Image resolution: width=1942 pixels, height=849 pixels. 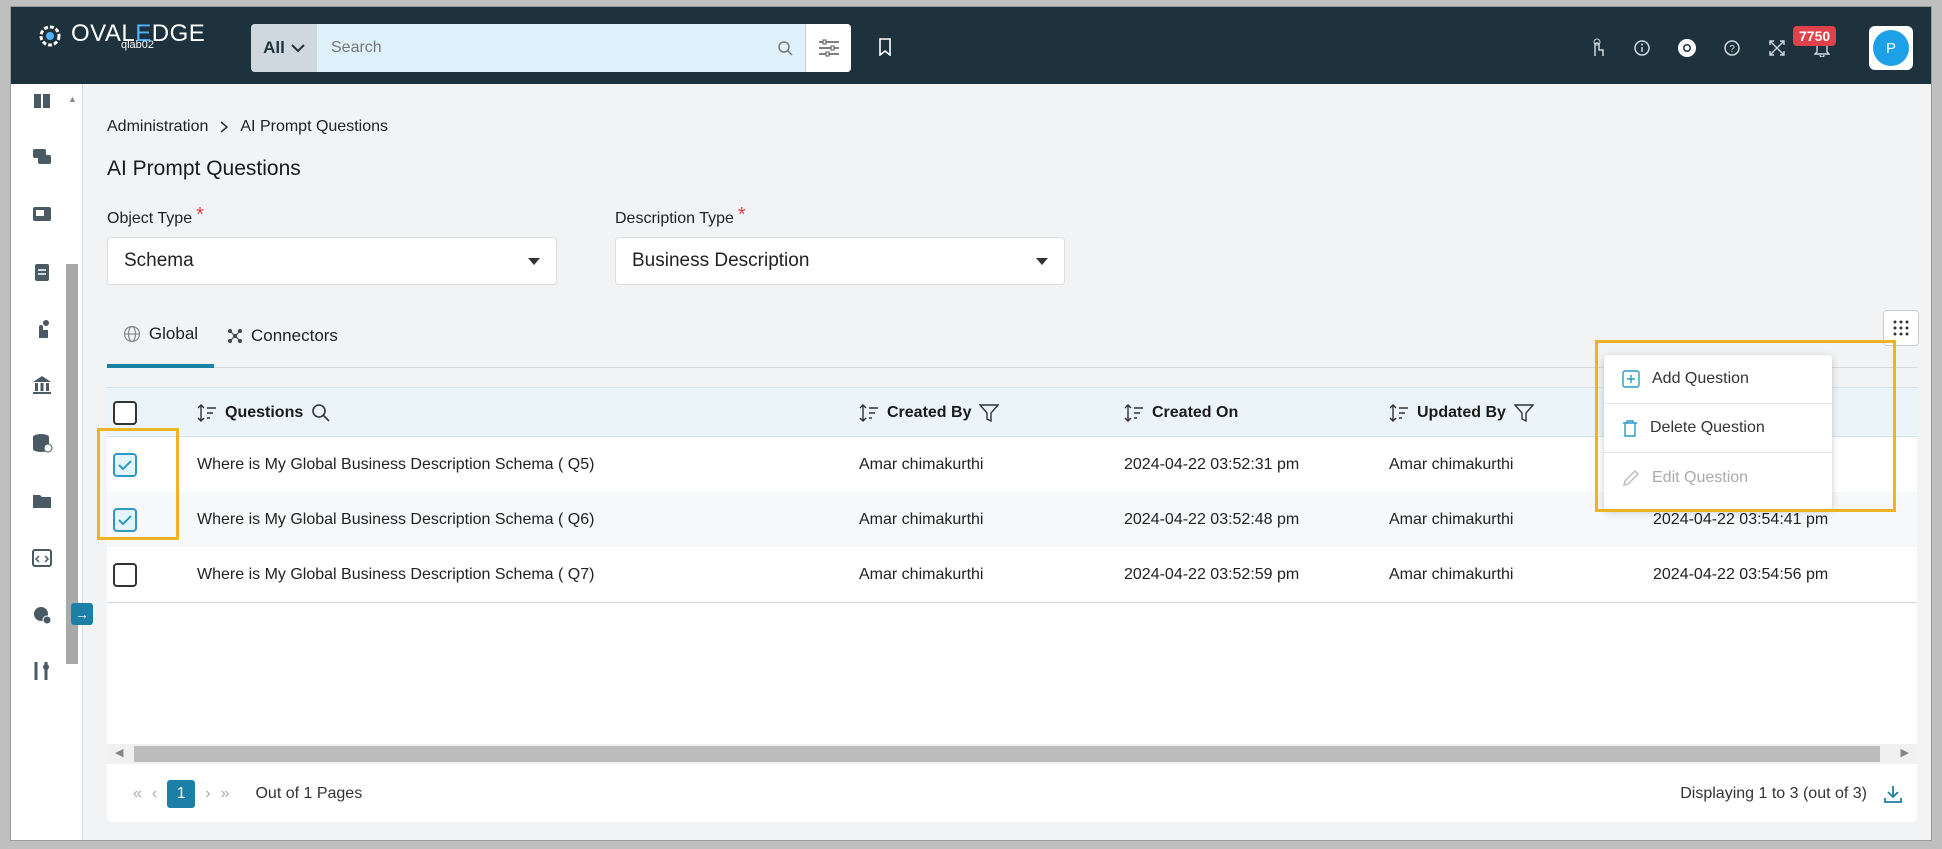 What do you see at coordinates (929, 413) in the screenshot?
I see `col-created-by: Created By` at bounding box center [929, 413].